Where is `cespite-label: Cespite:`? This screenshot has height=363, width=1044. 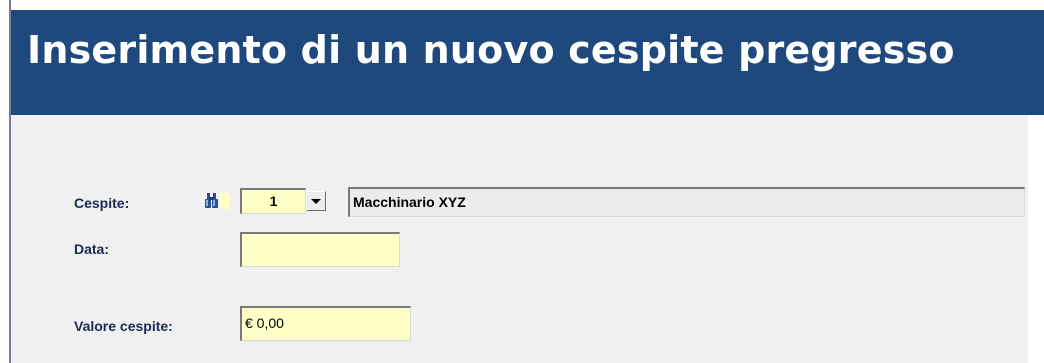 cespite-label: Cespite: is located at coordinates (102, 203).